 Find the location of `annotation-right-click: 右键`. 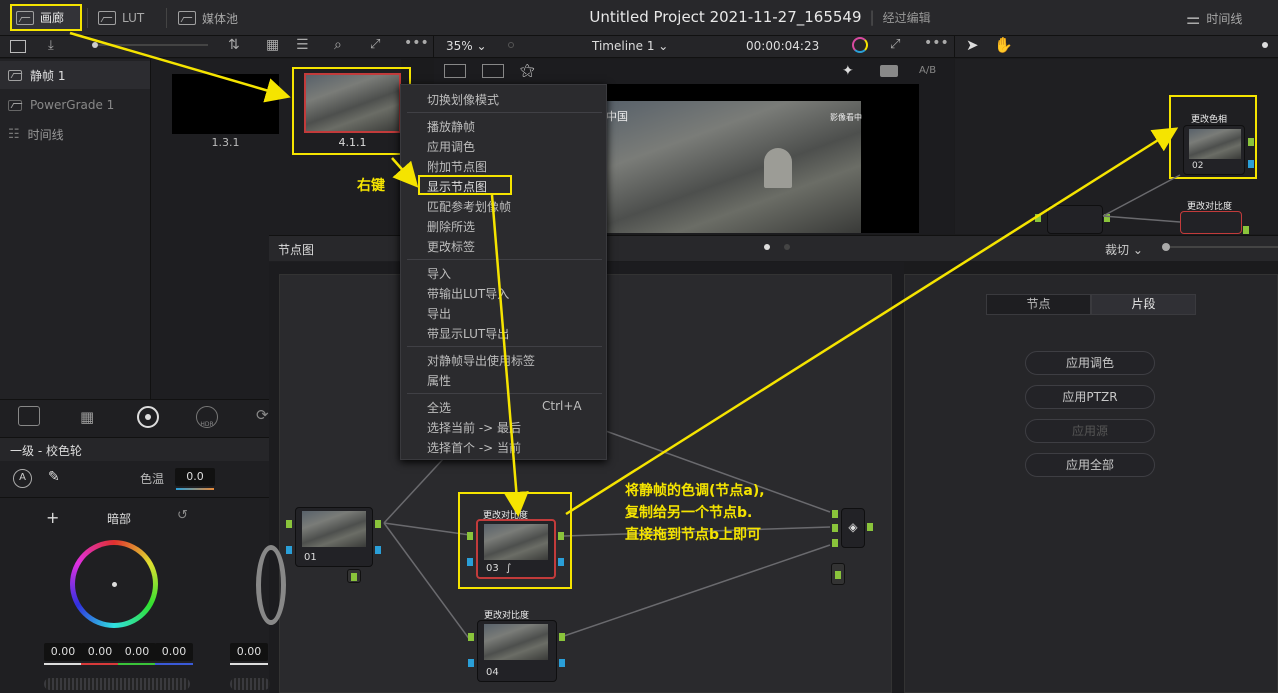

annotation-right-click: 右键 is located at coordinates (371, 186).